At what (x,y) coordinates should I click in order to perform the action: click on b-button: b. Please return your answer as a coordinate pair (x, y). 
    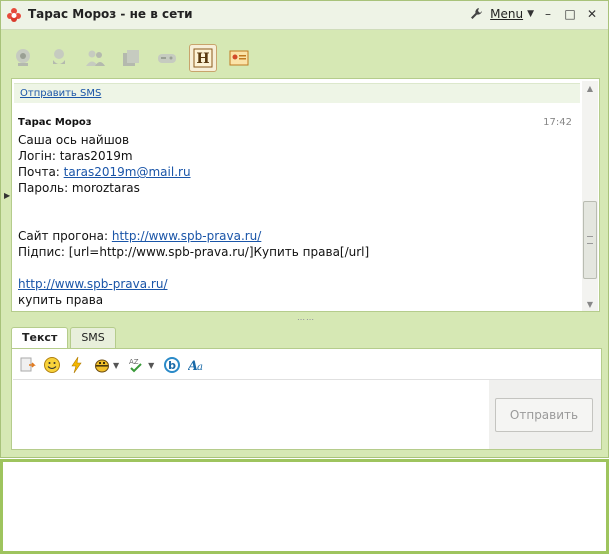
    Looking at the image, I should click on (172, 365).